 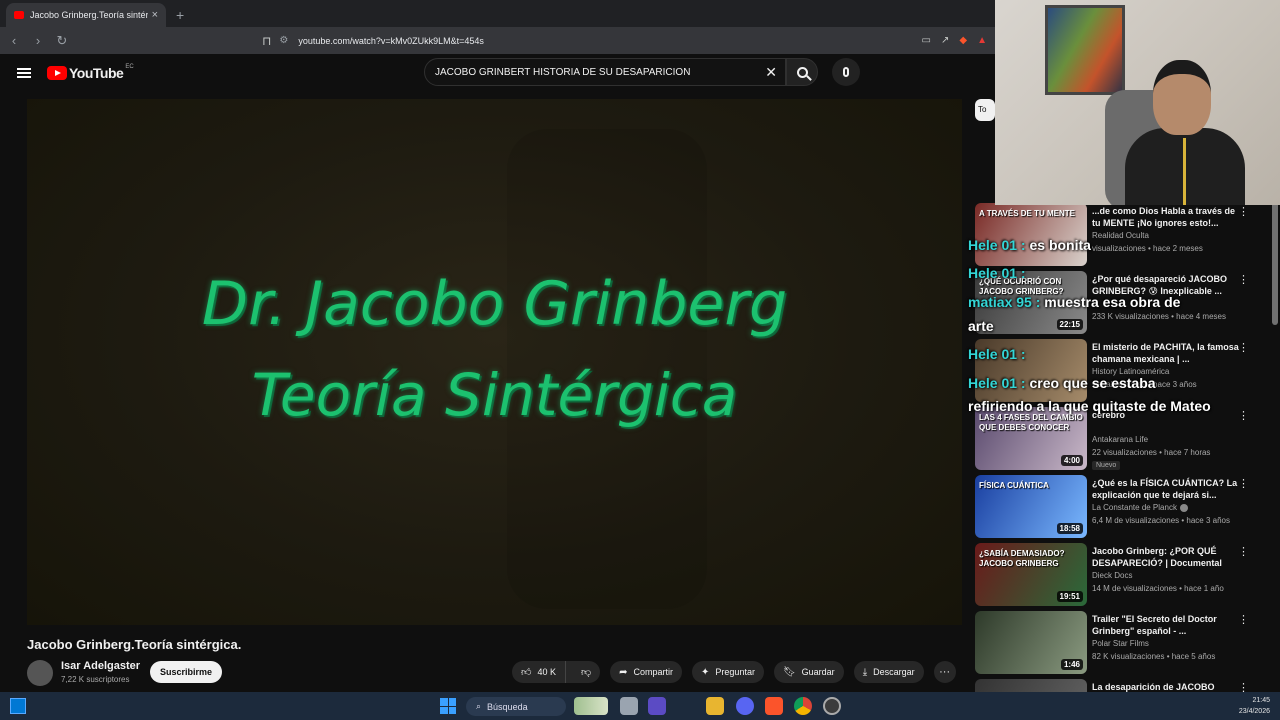 What do you see at coordinates (591, 706) in the screenshot?
I see `taskbar-widget-icon` at bounding box center [591, 706].